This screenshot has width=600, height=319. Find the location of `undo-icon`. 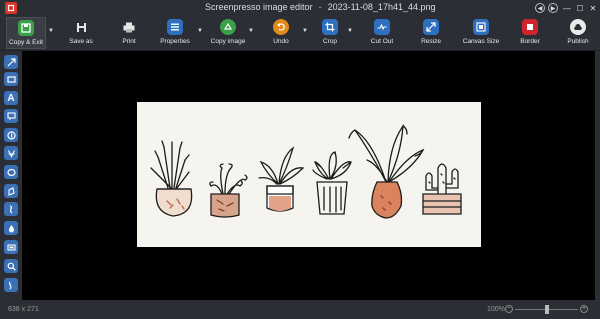

undo-icon is located at coordinates (281, 27).